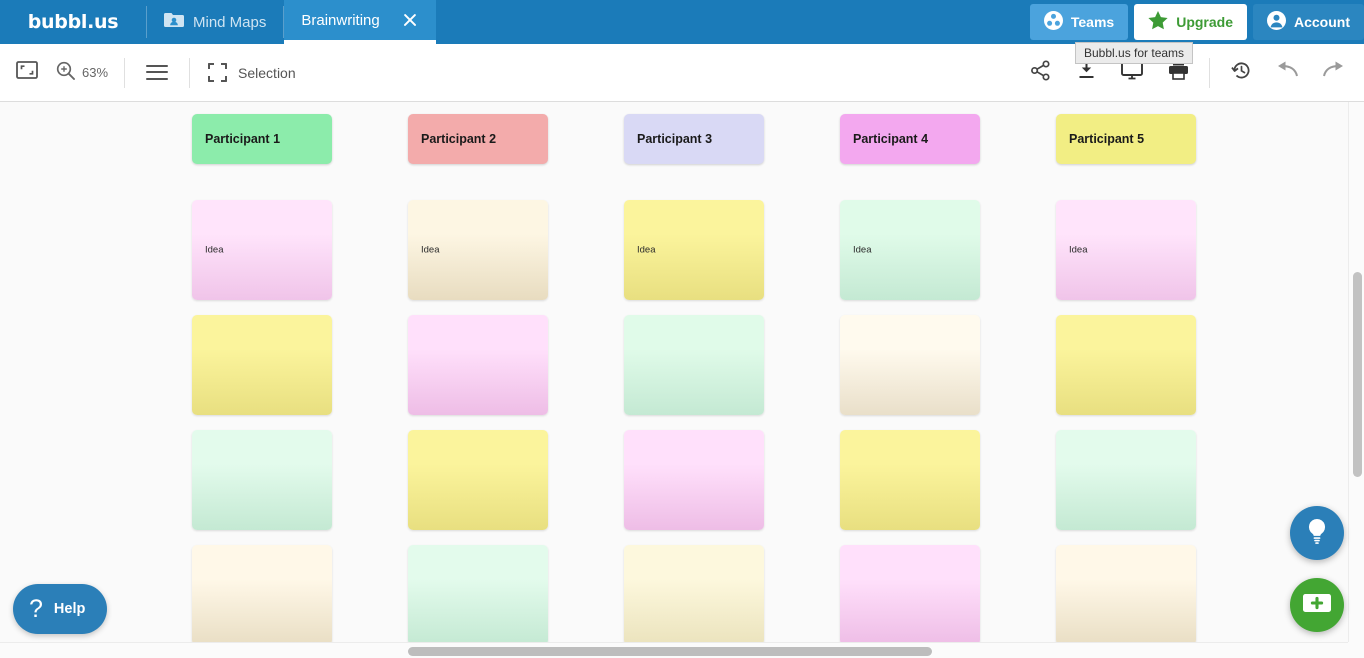 Image resolution: width=1364 pixels, height=658 pixels. I want to click on share-button, so click(1040, 73).